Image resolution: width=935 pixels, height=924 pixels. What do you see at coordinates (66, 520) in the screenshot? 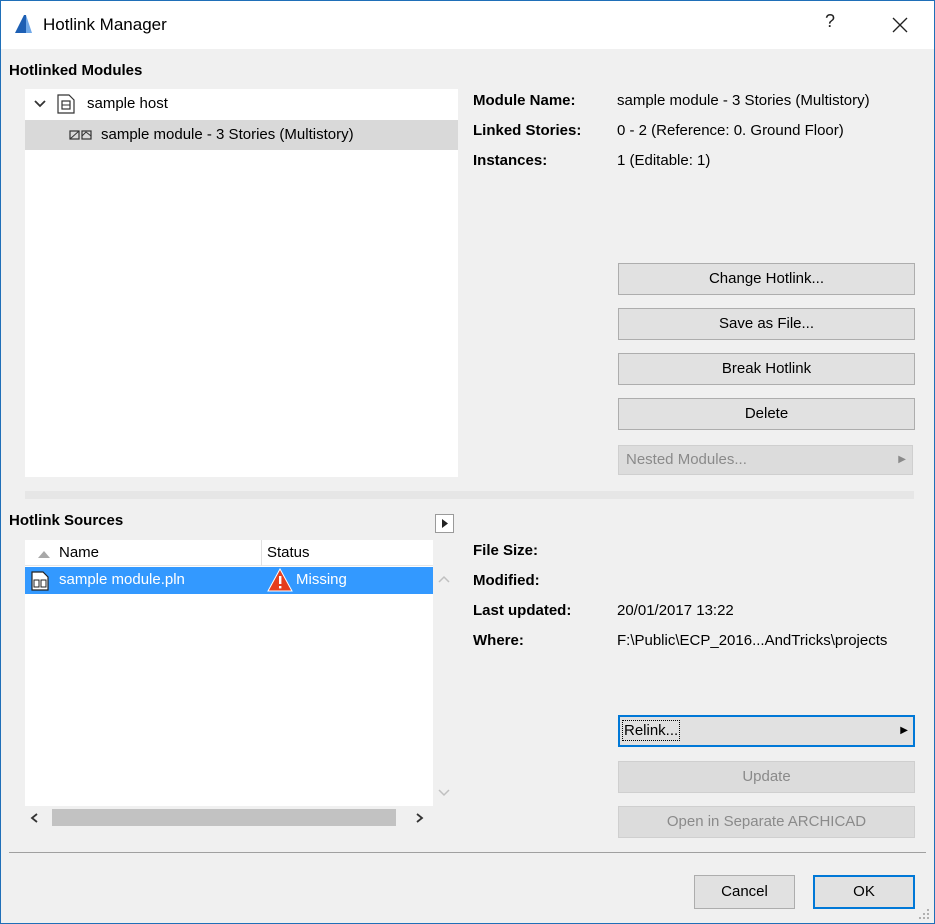
I see `hotlink-sources-title: Hotlink Sources` at bounding box center [66, 520].